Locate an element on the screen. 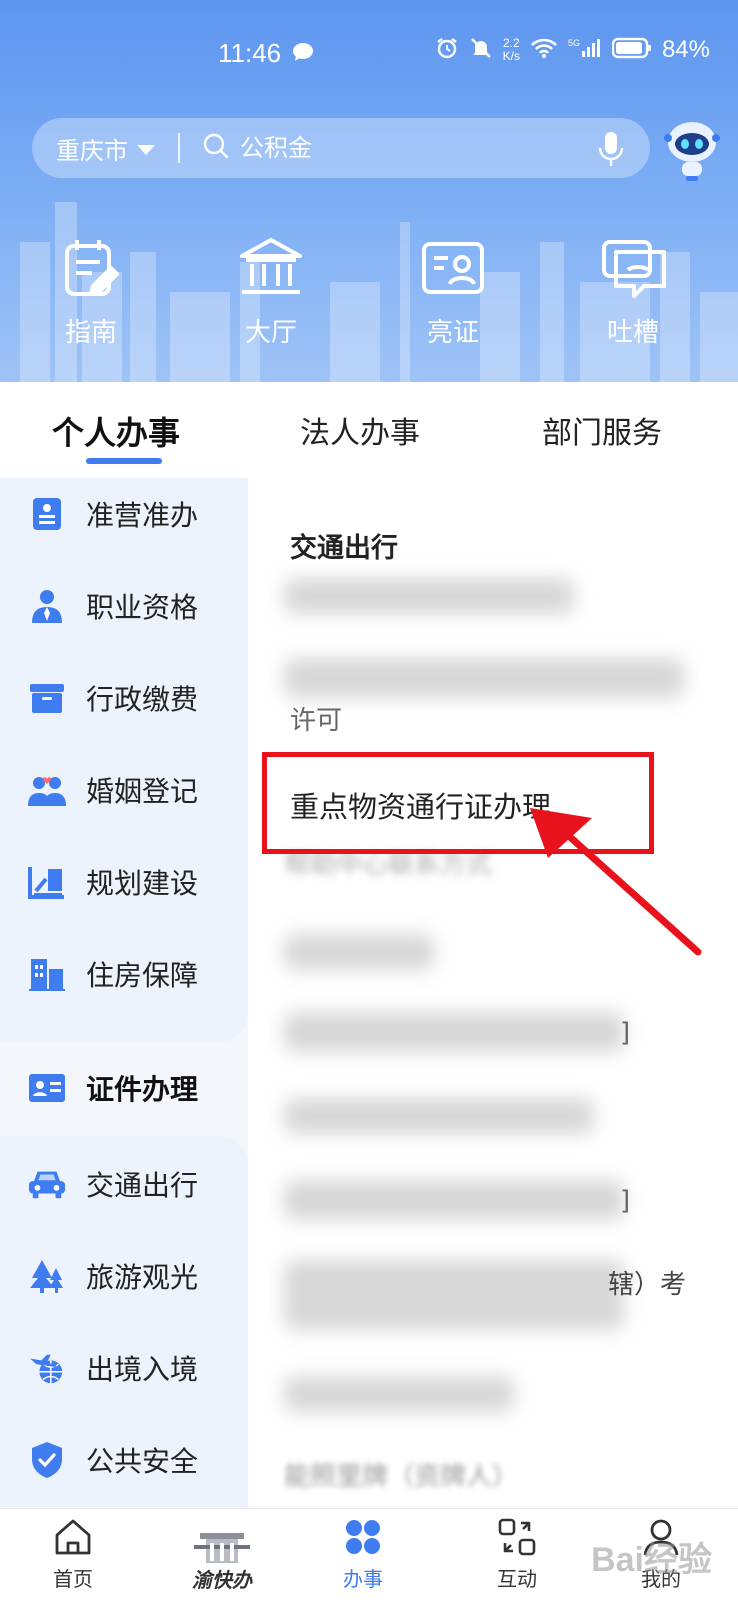  quick-action-hall: 大厅 is located at coordinates (271, 292).